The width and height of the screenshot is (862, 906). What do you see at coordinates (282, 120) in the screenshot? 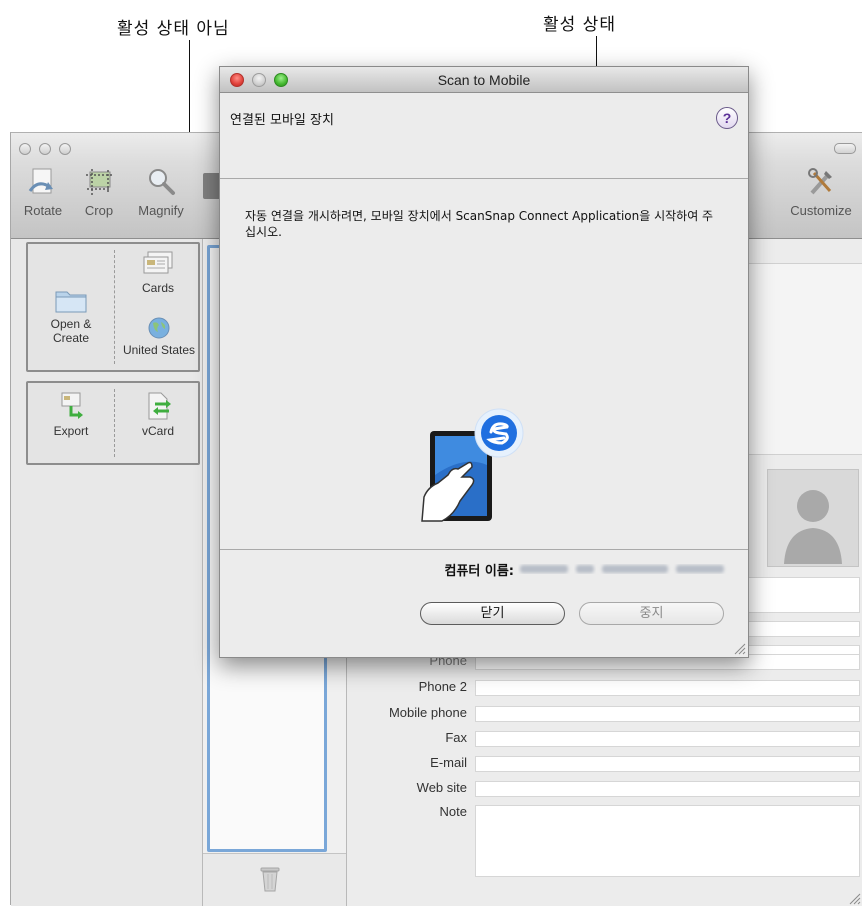
I see `connected-devices-heading: 연결된 모바일 장치` at bounding box center [282, 120].